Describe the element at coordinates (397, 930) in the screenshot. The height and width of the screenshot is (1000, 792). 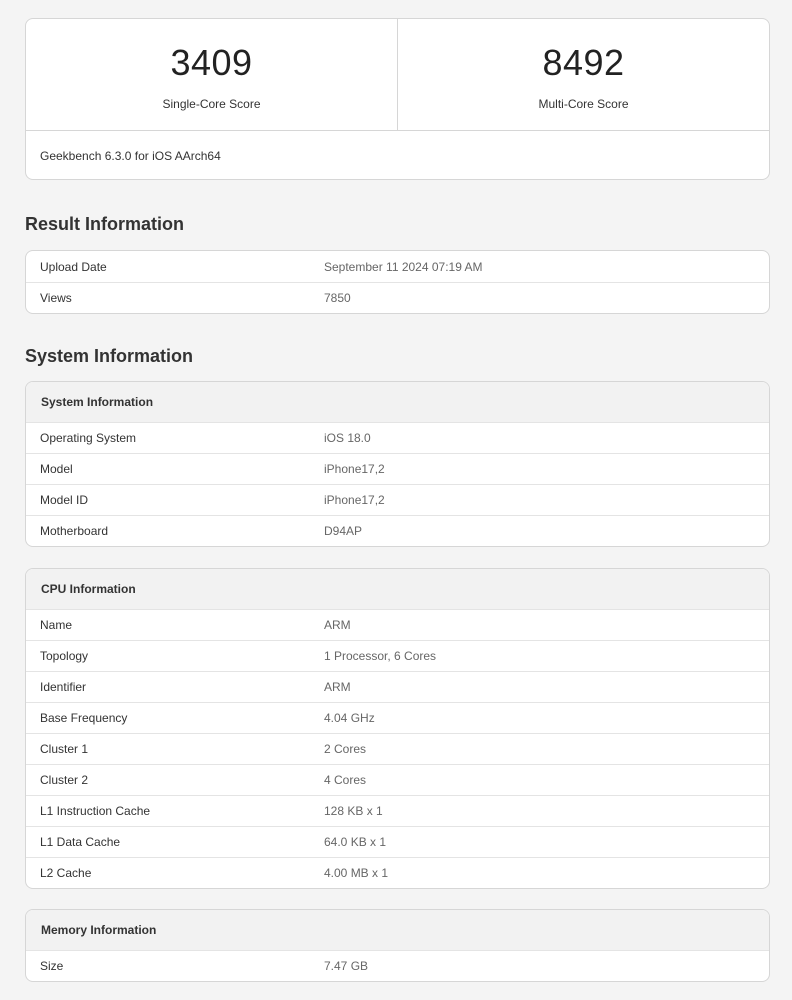
I see `memory-information-header: Memory Information` at that location.